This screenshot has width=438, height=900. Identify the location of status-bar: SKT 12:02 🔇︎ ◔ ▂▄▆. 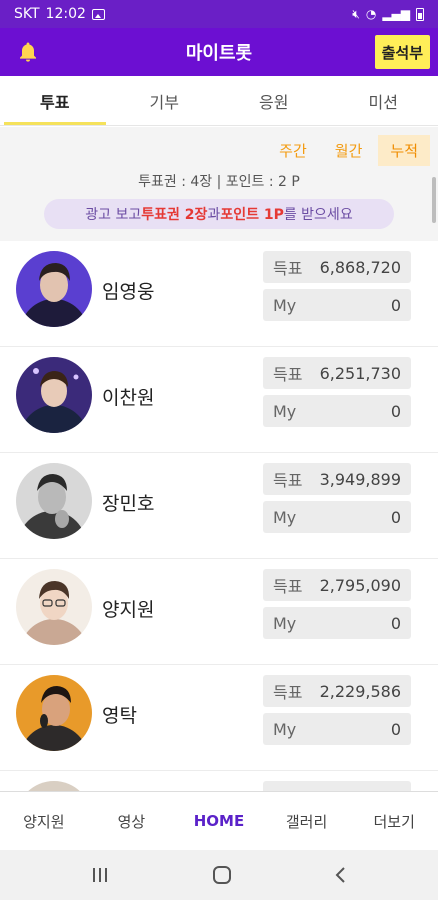
(219, 14).